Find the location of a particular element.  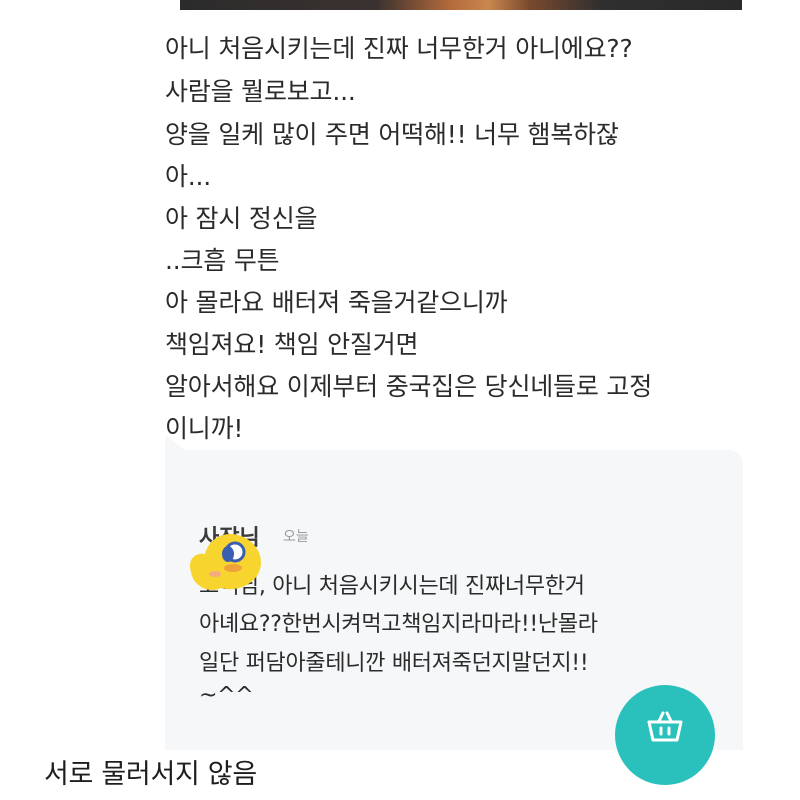

review-line: 알아서해요 이제부터 중국집은 당신네들로 고정 is located at coordinates (408, 386).